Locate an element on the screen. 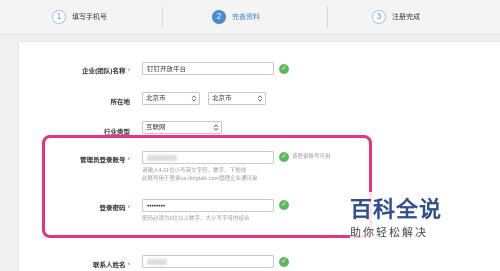 Image resolution: width=500 pixels, height=271 pixels. industry-select: 互联网 is located at coordinates (182, 127).